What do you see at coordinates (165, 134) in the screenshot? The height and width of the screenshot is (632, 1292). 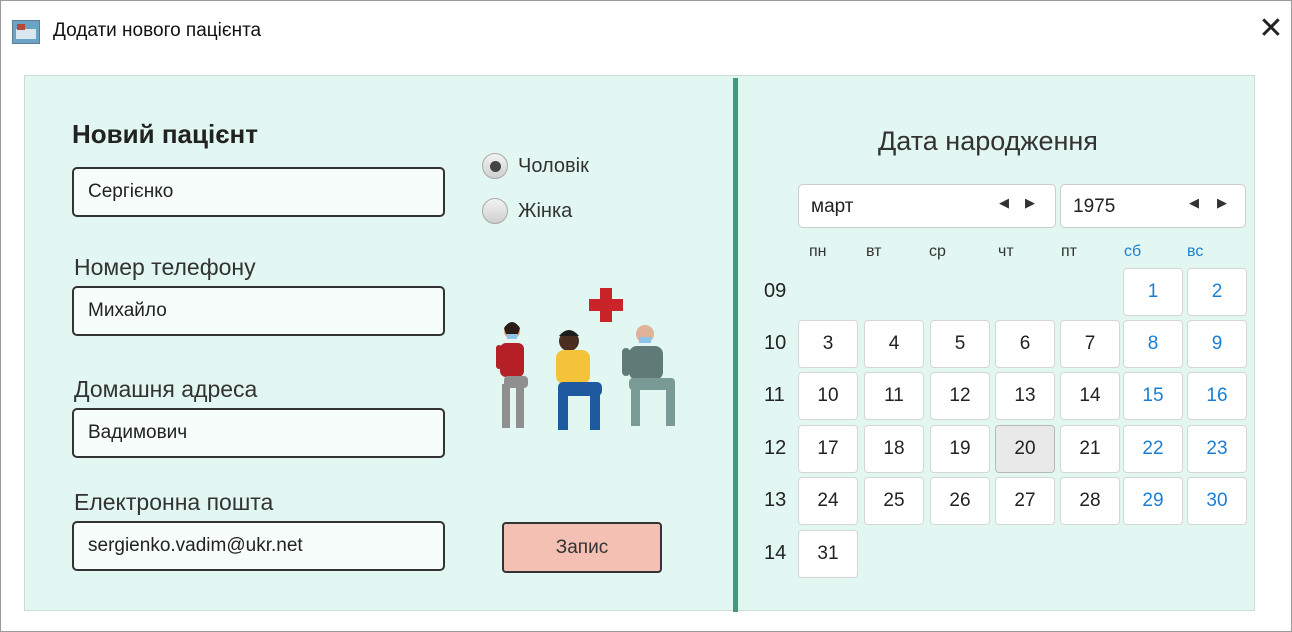 I see `form-heading: Новий пацієнт` at bounding box center [165, 134].